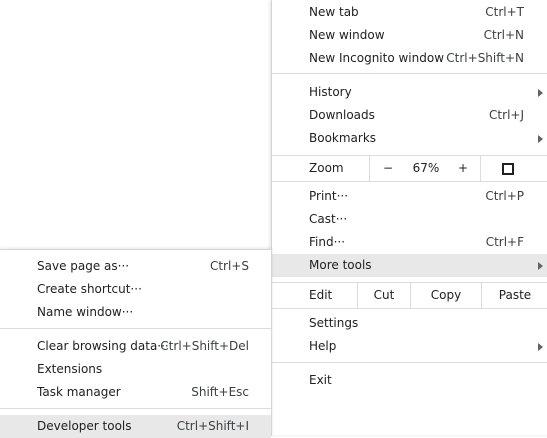  I want to click on menu-item-label: Exit, so click(320, 380).